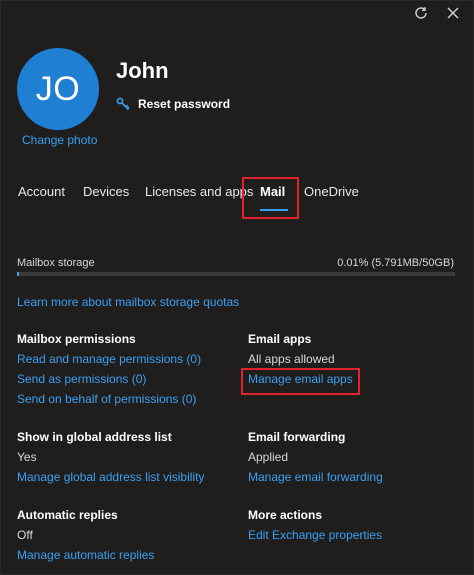  Describe the element at coordinates (128, 302) in the screenshot. I see `learn-more-storage-link: Learn more about mailbox storage quotas` at that location.